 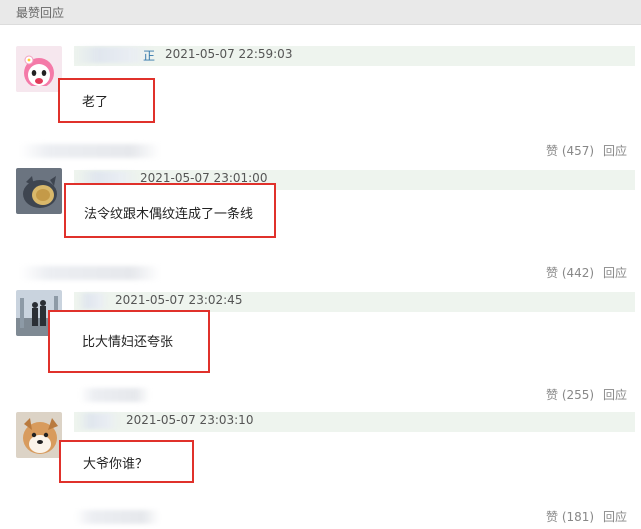 What do you see at coordinates (570, 394) in the screenshot?
I see `like-button: 赞 (255)` at bounding box center [570, 394].